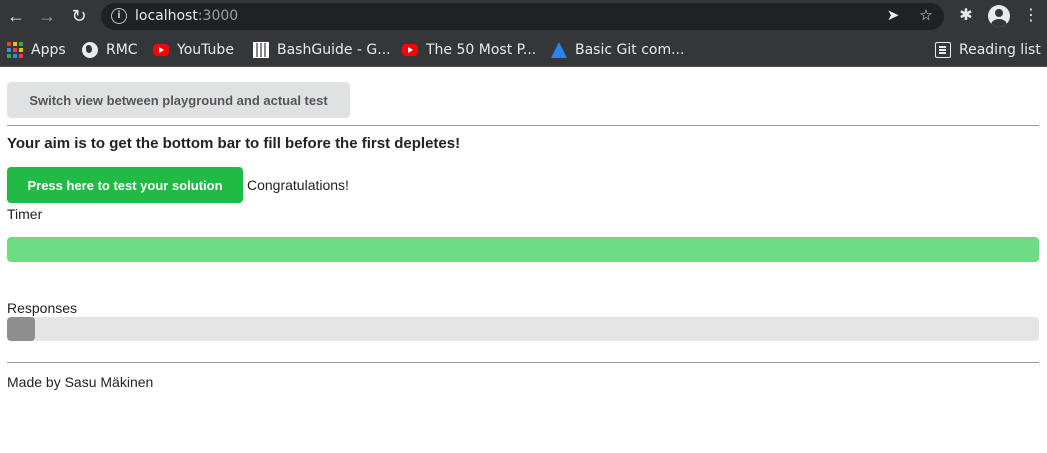  I want to click on kebab-menu-icon: ⋮, so click(1031, 16).